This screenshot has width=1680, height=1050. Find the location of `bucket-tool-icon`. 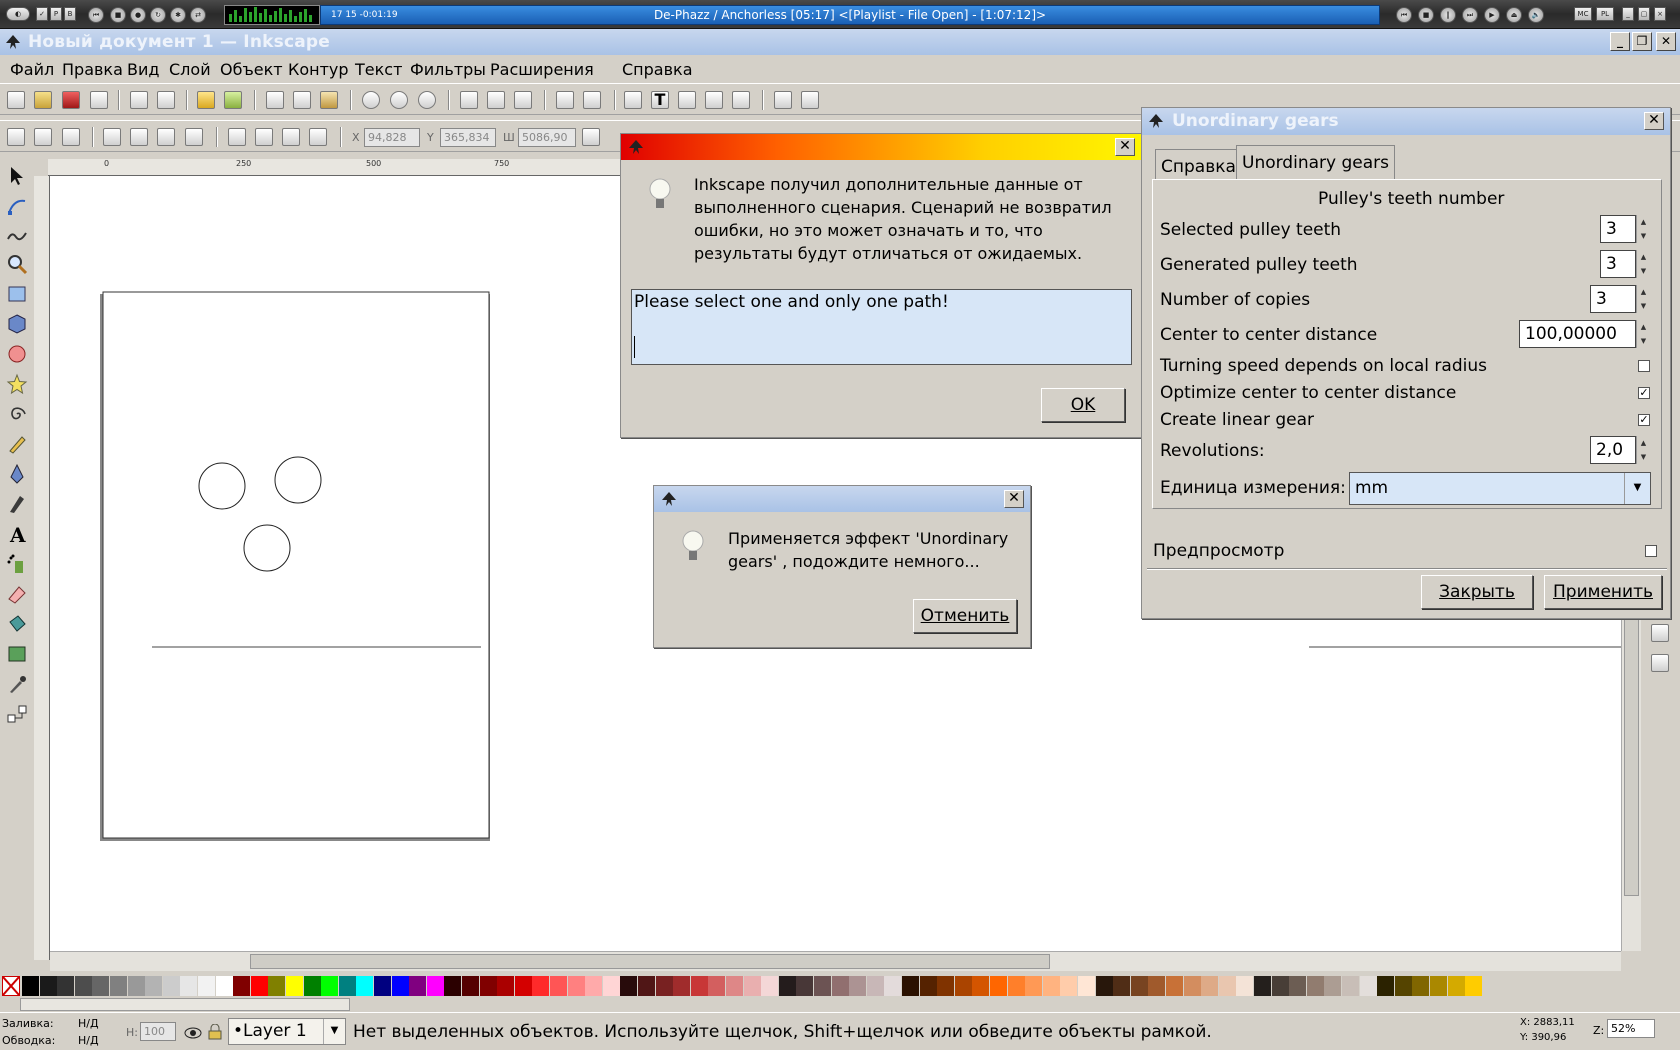

bucket-tool-icon is located at coordinates (17, 624).